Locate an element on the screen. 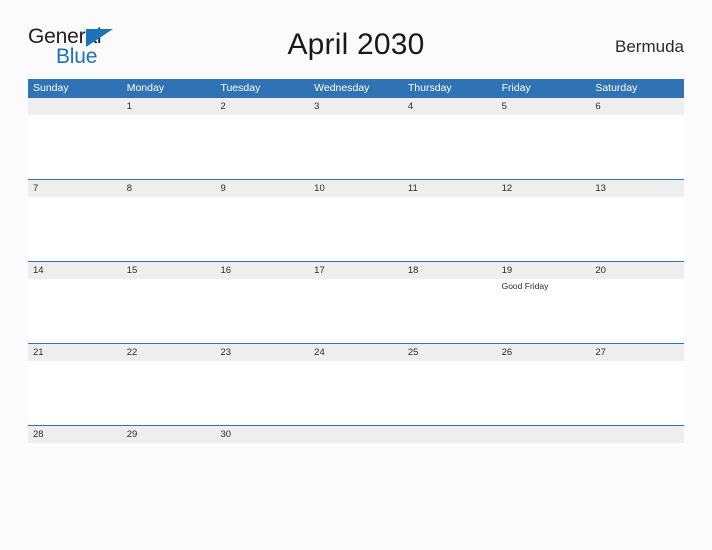  calendar-week-row: 1 2 3 4 5 6 is located at coordinates (356, 138).